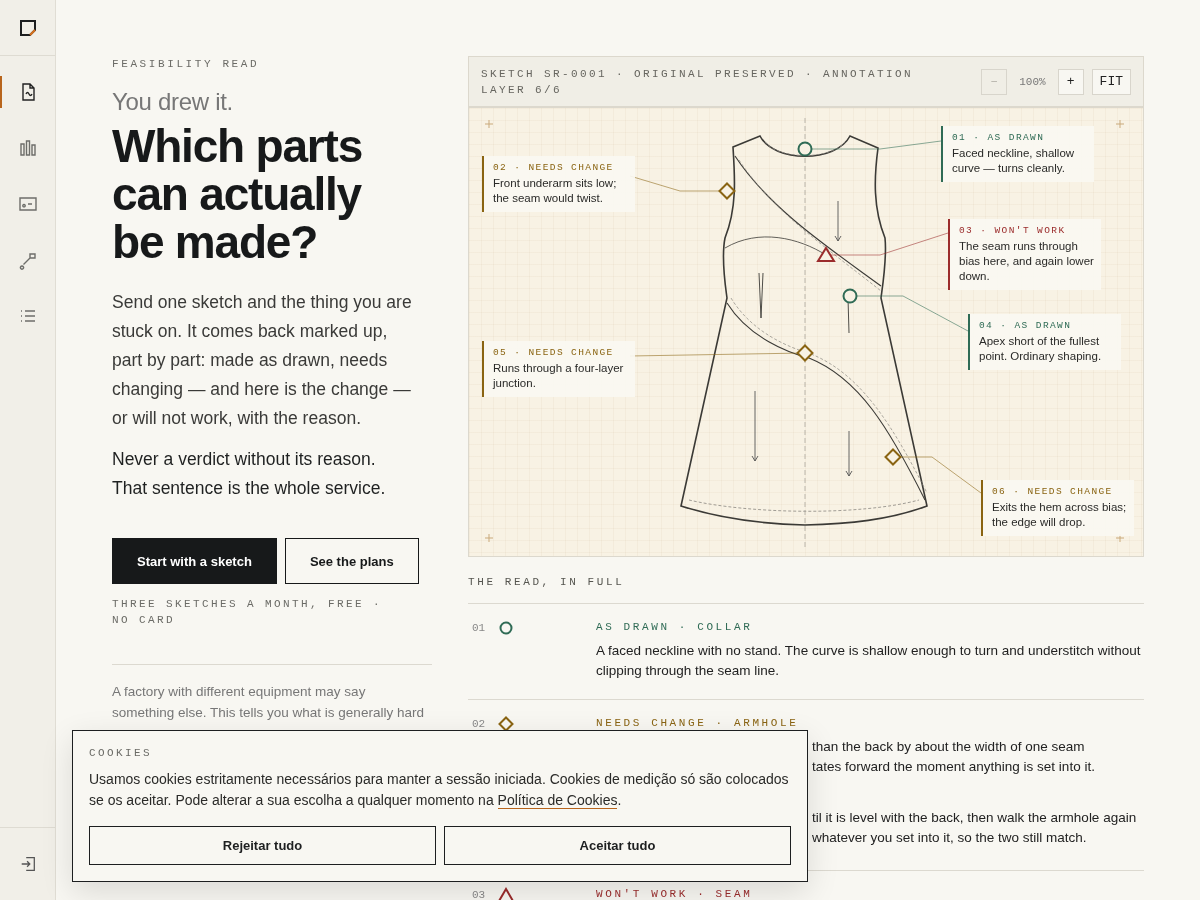 The width and height of the screenshot is (1200, 900). I want to click on fit-button: FIT, so click(1111, 81).